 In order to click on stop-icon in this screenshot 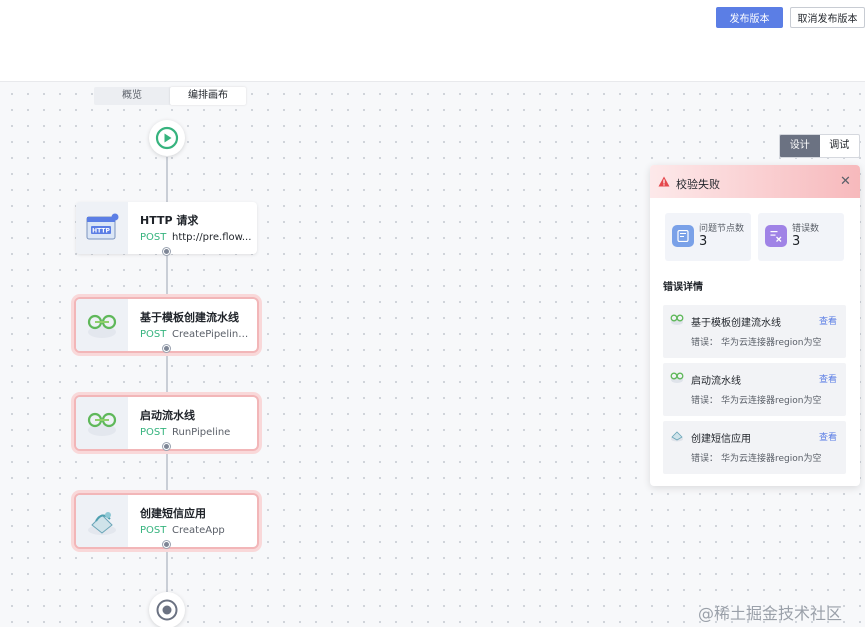, I will do `click(167, 610)`.